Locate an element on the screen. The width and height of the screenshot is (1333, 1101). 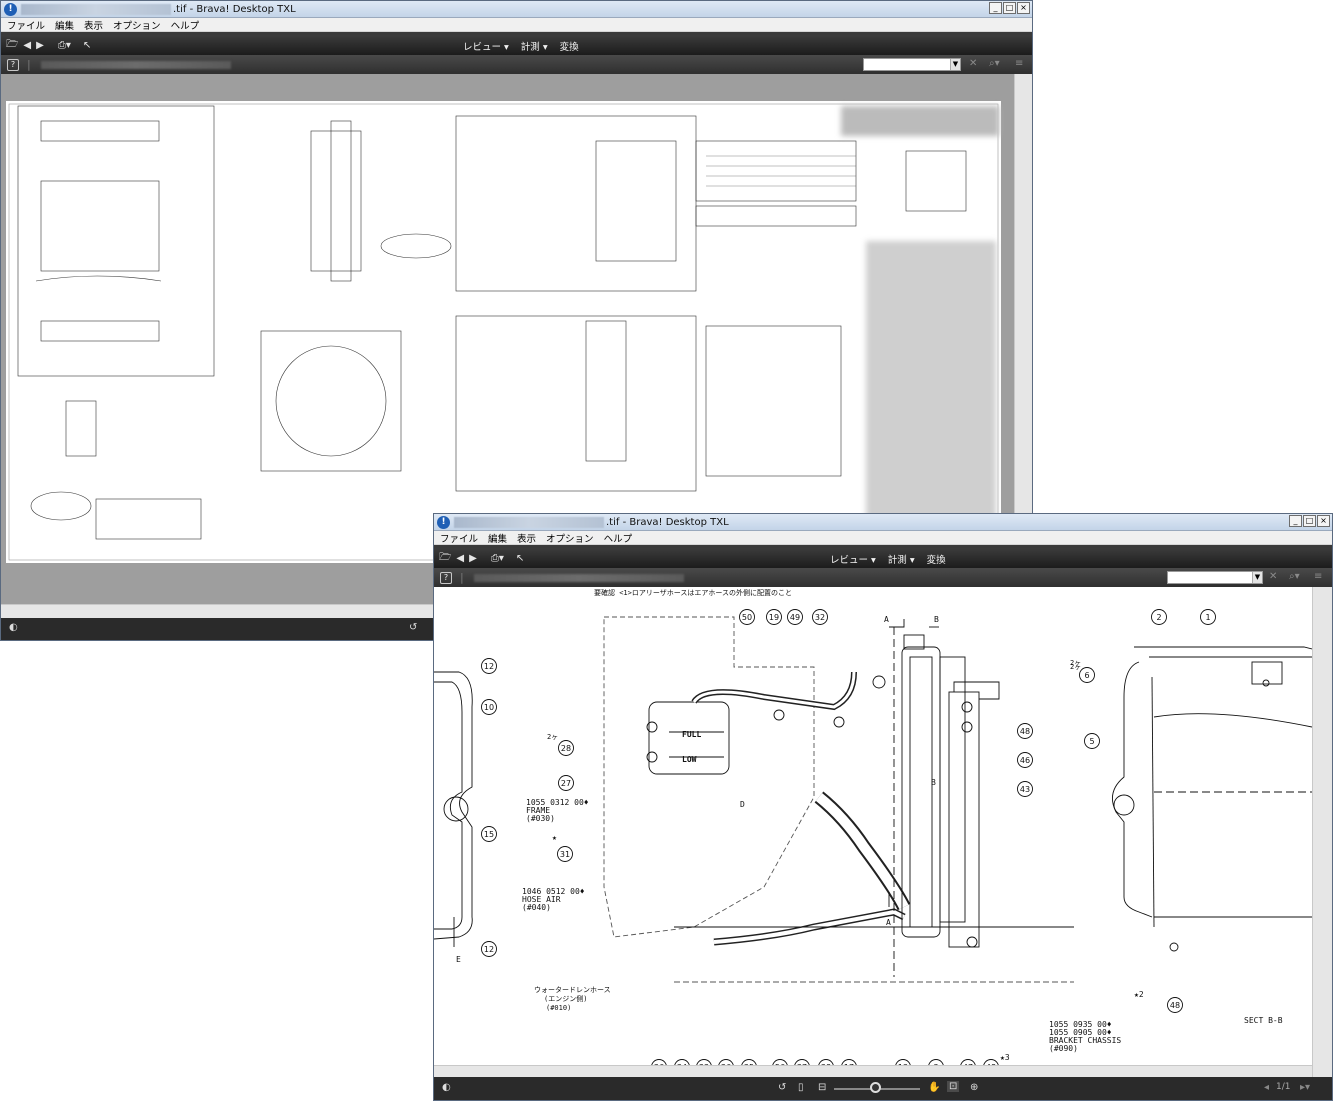
callout-number: 1 is located at coordinates (1207, 617).